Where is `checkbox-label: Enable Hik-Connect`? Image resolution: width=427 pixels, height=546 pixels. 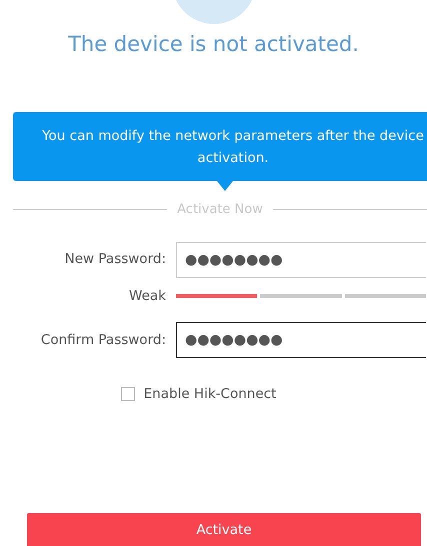
checkbox-label: Enable Hik-Connect is located at coordinates (210, 394).